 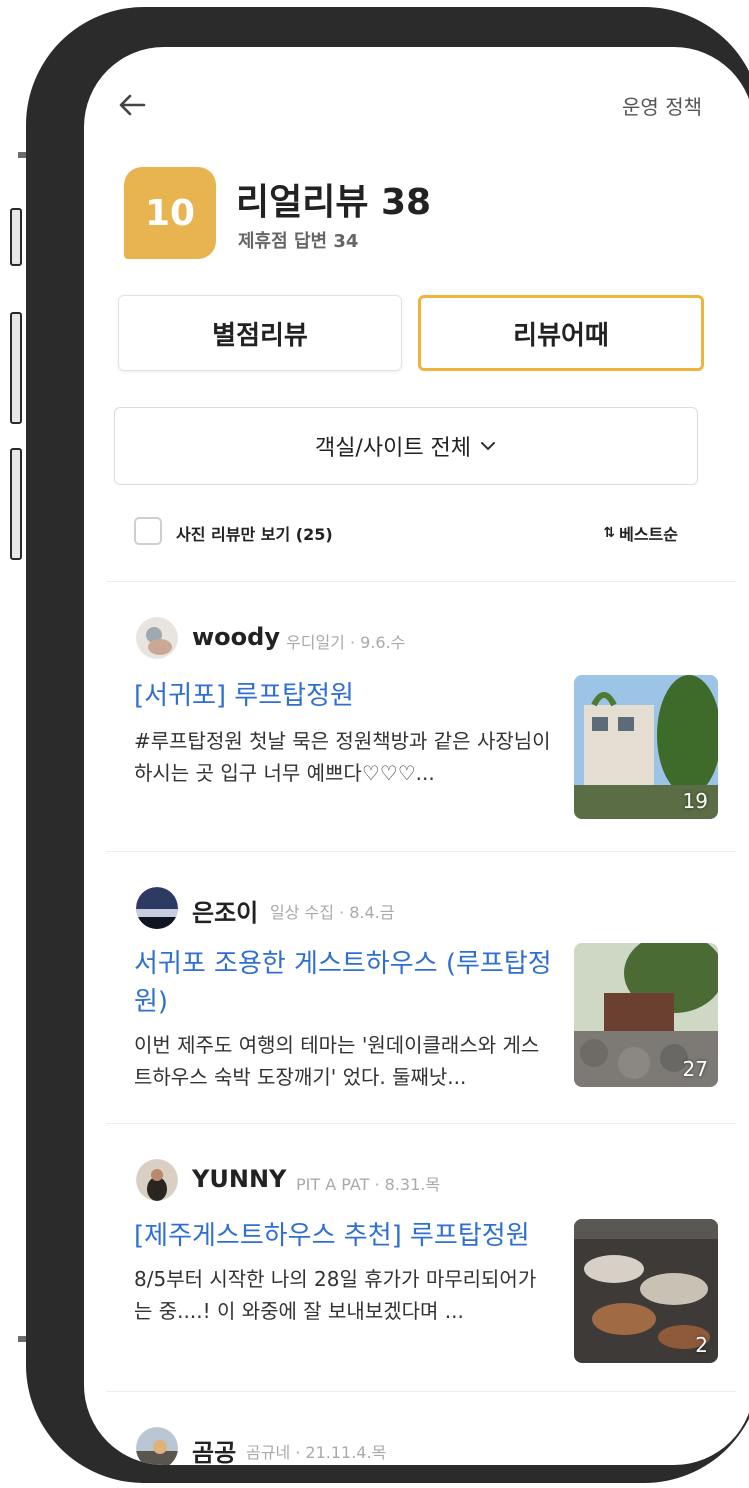 What do you see at coordinates (332, 912) in the screenshot?
I see `review-meta: 일상 수집 · 8.4.금` at bounding box center [332, 912].